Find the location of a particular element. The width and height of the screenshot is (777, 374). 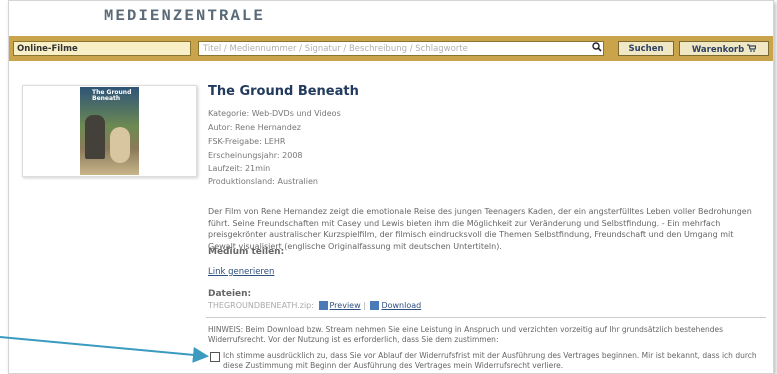

site-logo: MEDIENZENTRALE is located at coordinates (184, 16).